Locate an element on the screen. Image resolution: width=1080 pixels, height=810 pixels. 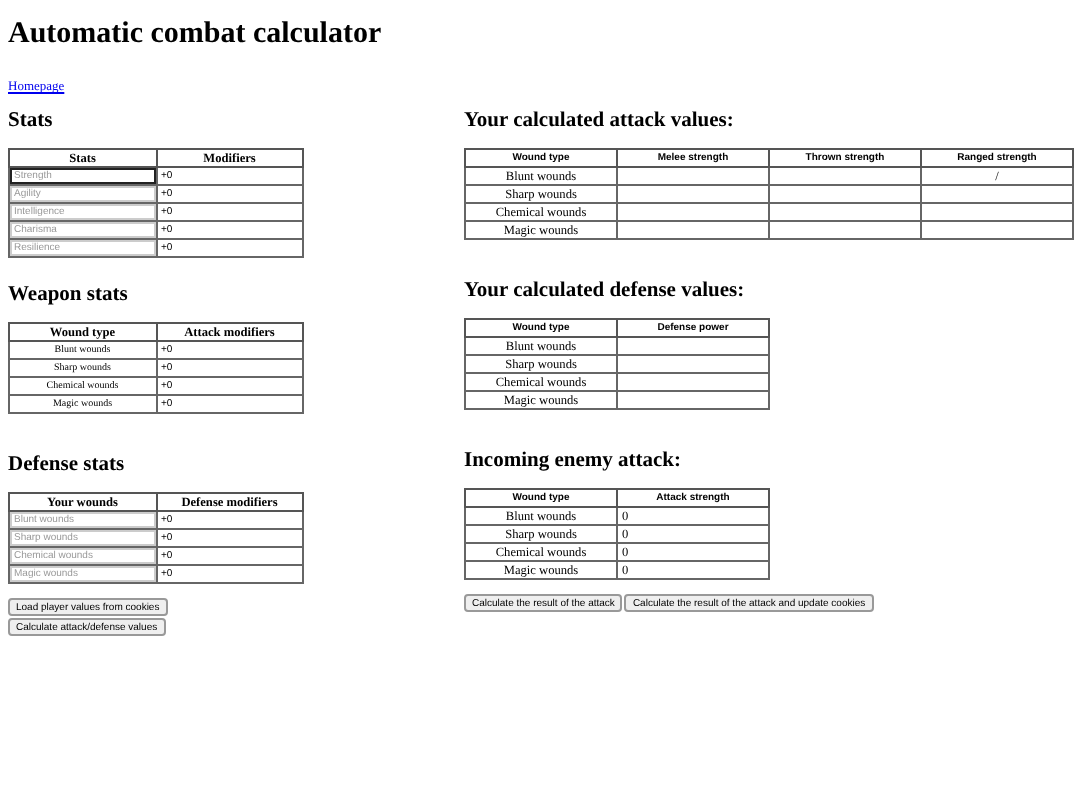
section-heading: Stats is located at coordinates (31, 122).